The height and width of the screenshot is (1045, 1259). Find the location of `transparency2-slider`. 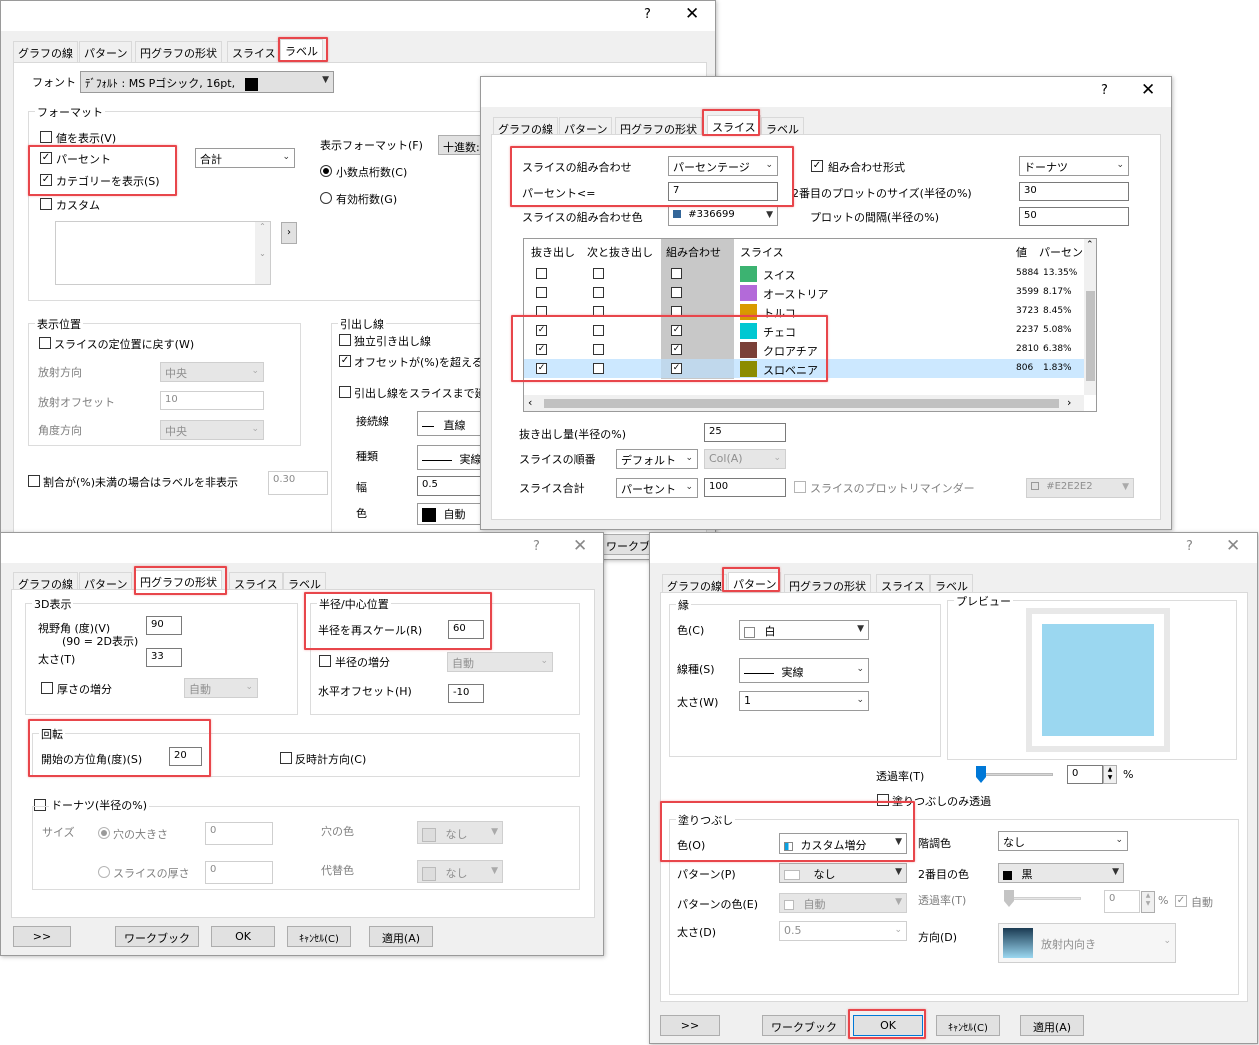

transparency2-slider is located at coordinates (1042, 898).